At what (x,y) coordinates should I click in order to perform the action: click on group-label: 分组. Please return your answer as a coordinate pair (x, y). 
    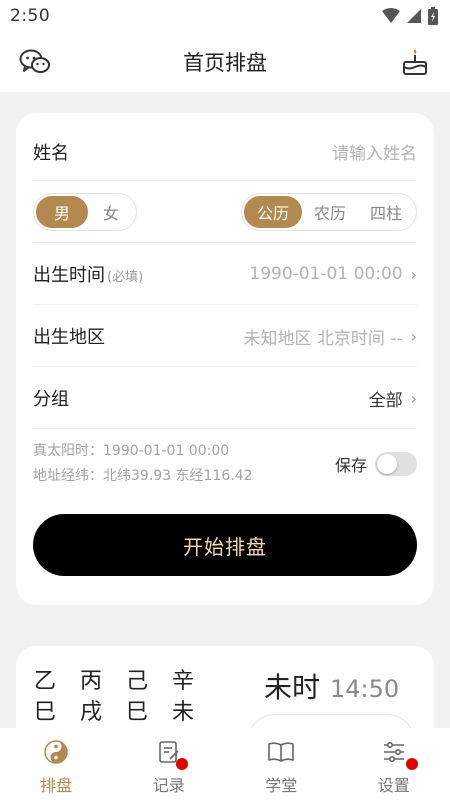
    Looking at the image, I should click on (51, 399).